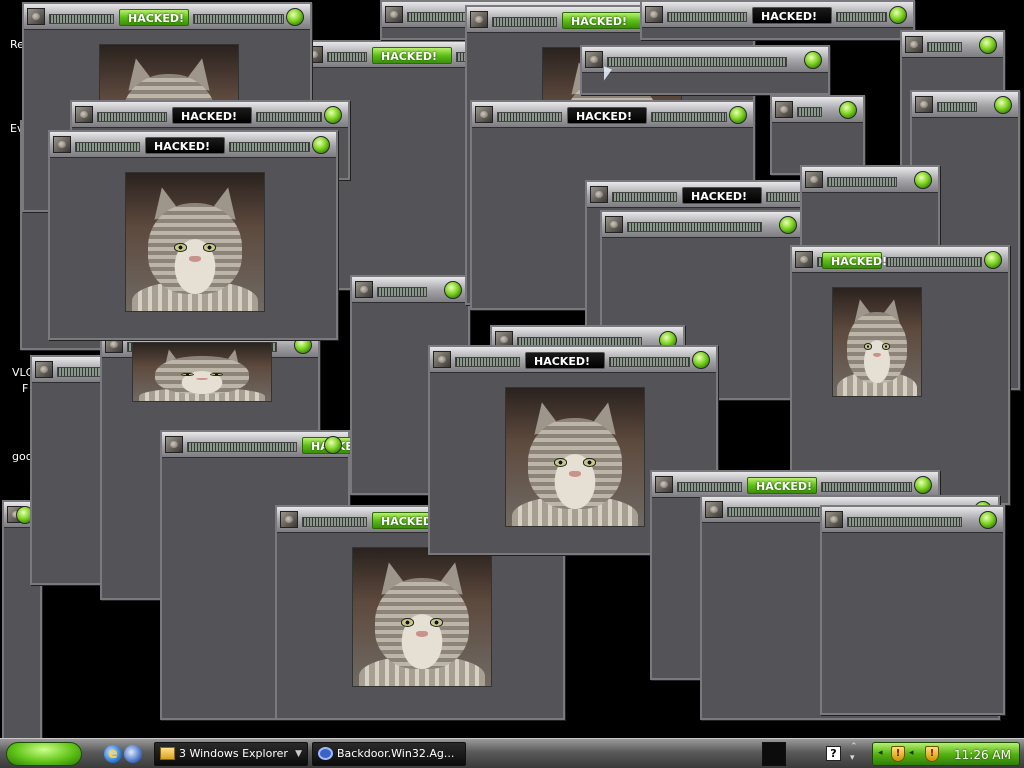  What do you see at coordinates (854, 753) in the screenshot?
I see `tray-chevron-icon: ⌃ ▾` at bounding box center [854, 753].